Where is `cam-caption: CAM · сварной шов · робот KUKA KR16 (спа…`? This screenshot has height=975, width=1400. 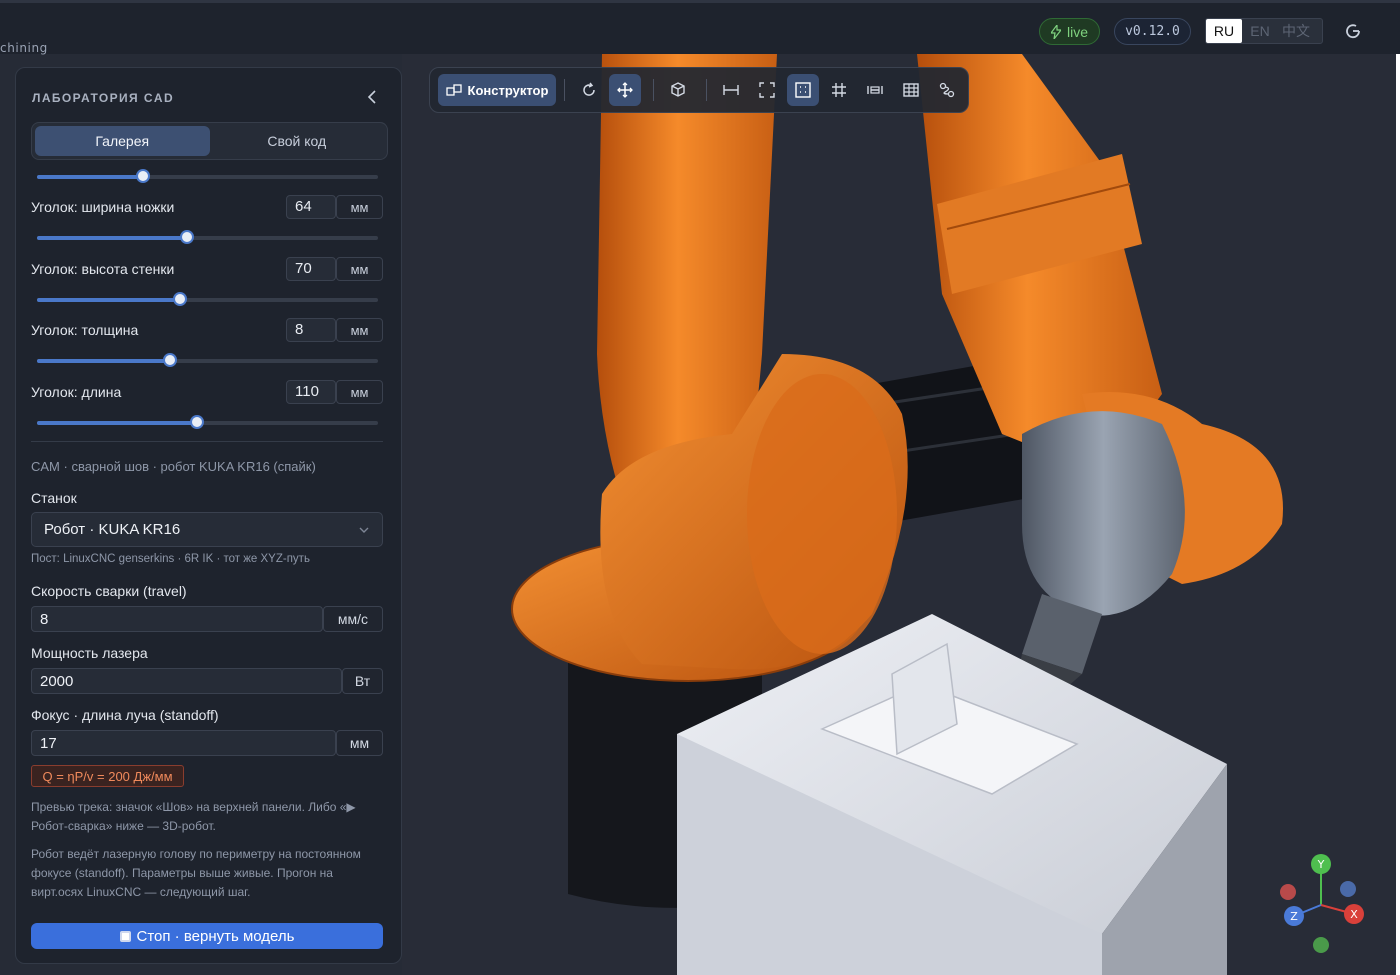
cam-caption: CAM · сварной шов · робот KUKA KR16 (спа… is located at coordinates (173, 466).